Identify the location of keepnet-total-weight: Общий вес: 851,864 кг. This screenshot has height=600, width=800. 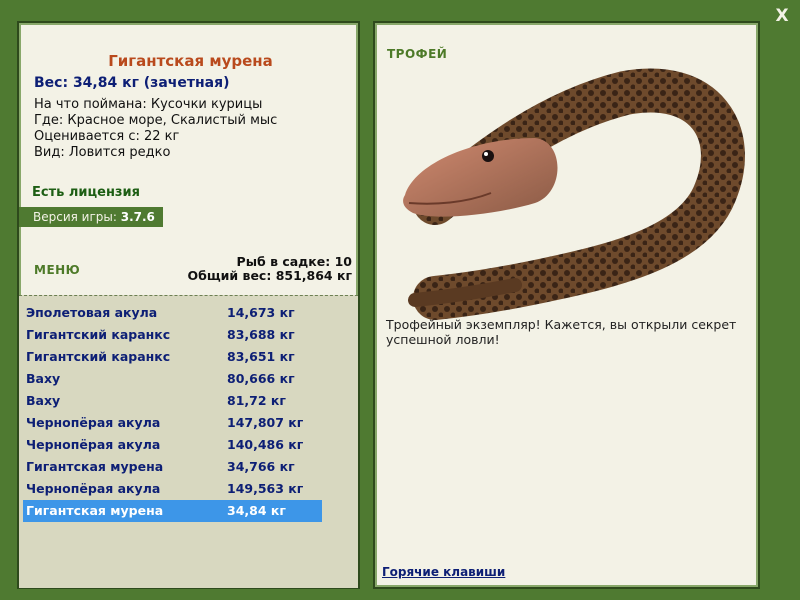
(270, 275).